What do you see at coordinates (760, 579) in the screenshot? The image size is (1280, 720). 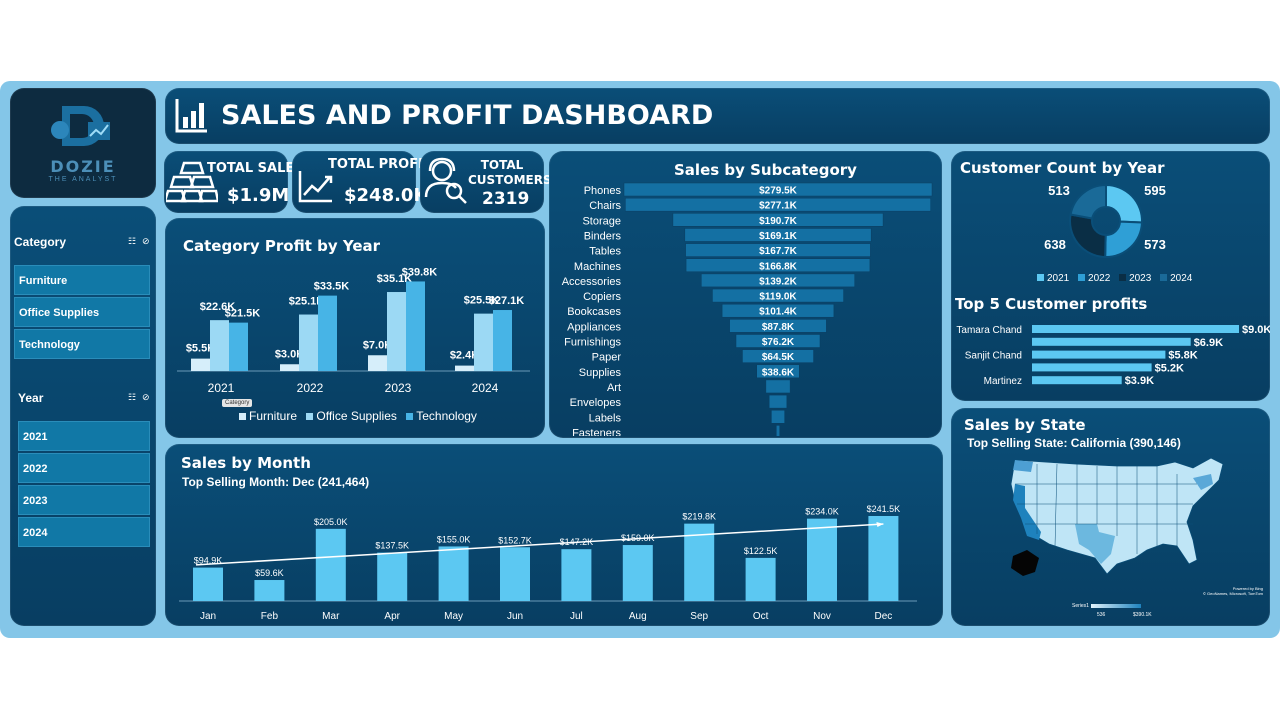 I see `bar-oct` at bounding box center [760, 579].